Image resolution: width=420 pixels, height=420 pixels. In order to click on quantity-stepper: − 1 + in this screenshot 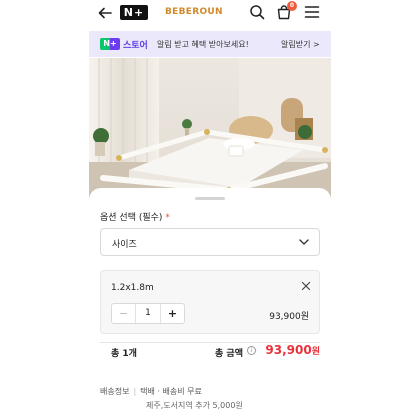, I will do `click(148, 313)`.